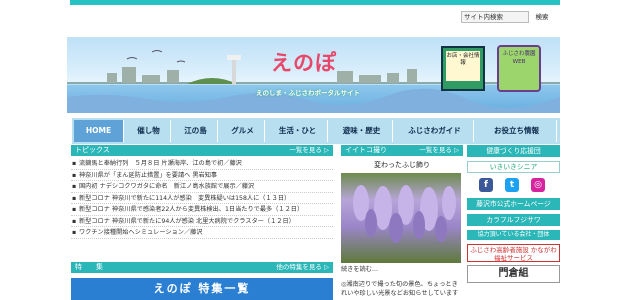 This screenshot has width=640, height=300. Describe the element at coordinates (402, 165) in the screenshot. I see `photo-title: 変わったふじ飾り` at that location.